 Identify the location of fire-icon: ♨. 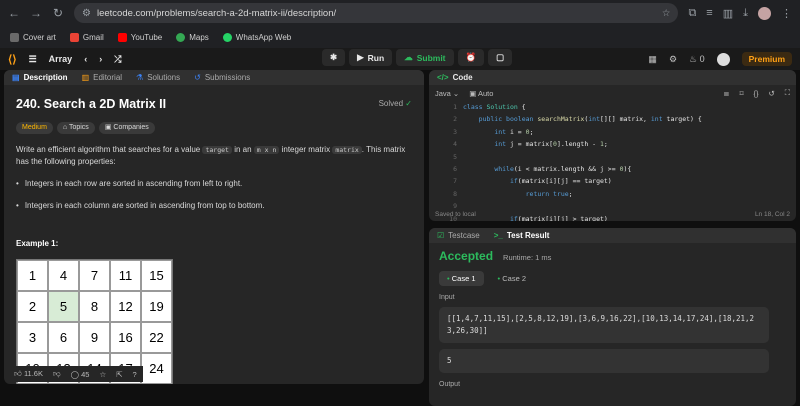
(693, 58).